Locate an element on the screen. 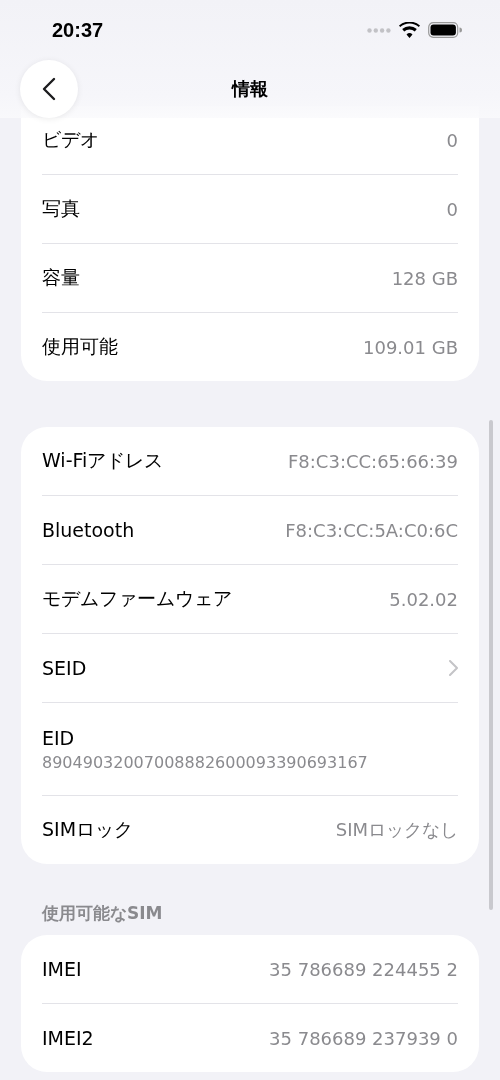  scrollbar is located at coordinates (491, 665).